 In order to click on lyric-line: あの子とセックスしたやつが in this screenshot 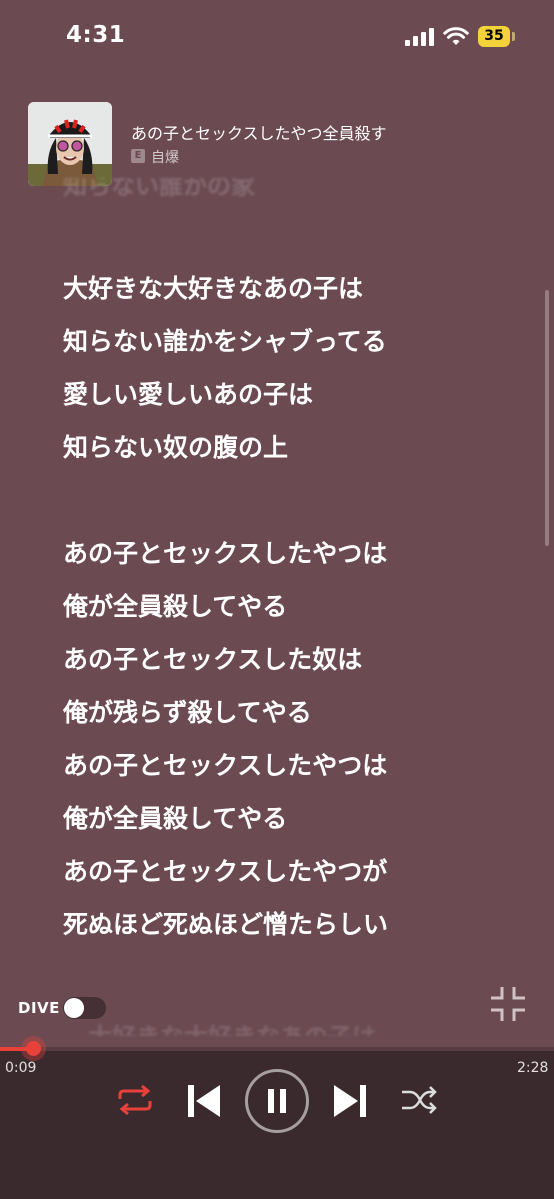, I will do `click(283, 878)`.